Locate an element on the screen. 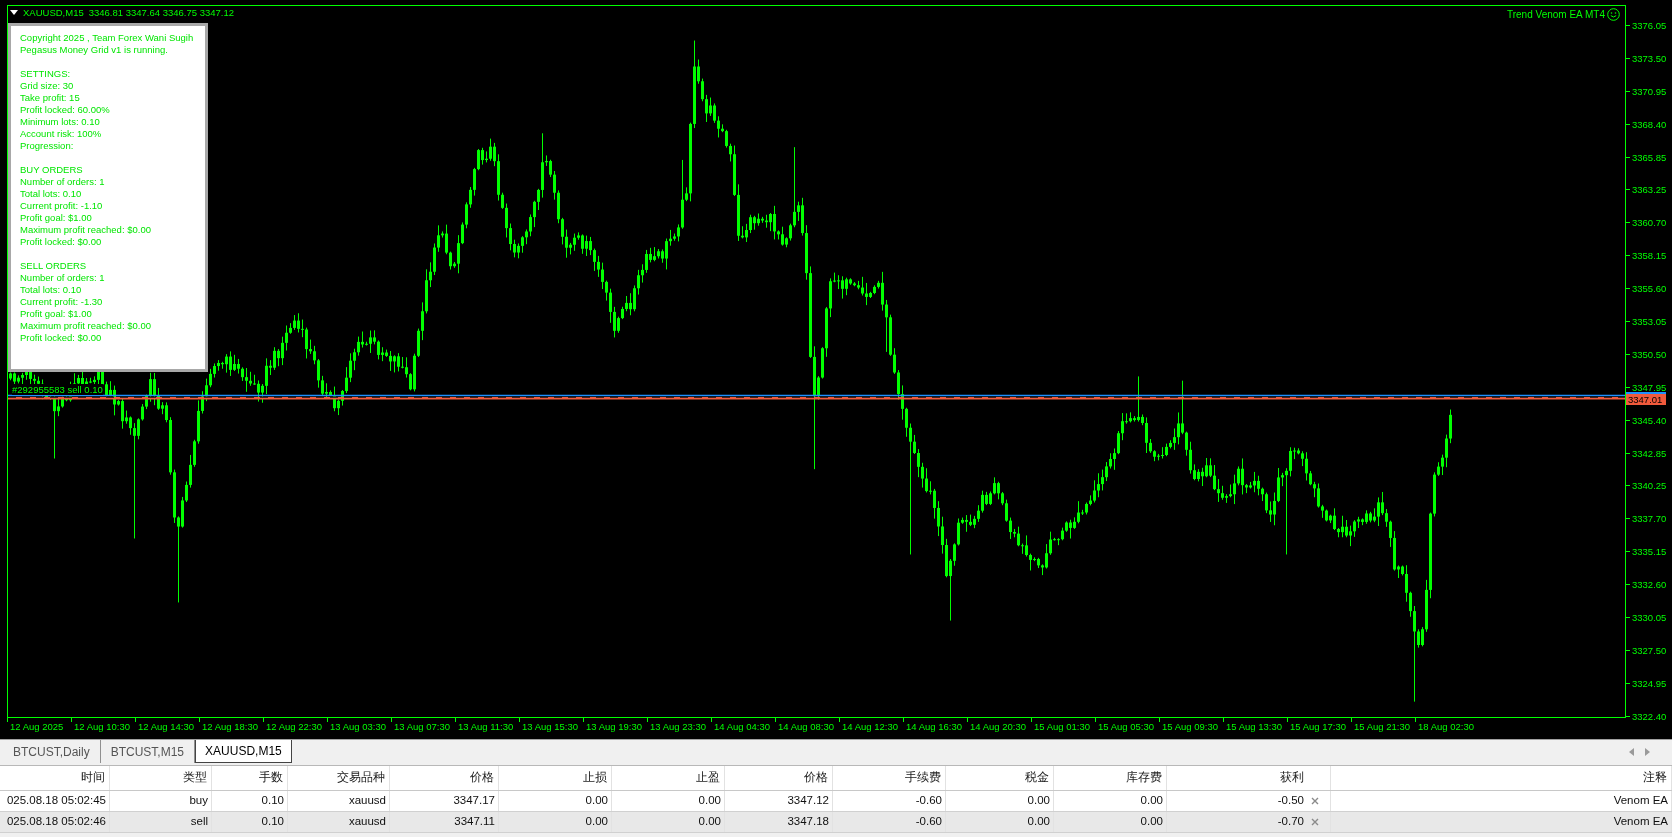  column-header: 交易品种 is located at coordinates (339, 778).